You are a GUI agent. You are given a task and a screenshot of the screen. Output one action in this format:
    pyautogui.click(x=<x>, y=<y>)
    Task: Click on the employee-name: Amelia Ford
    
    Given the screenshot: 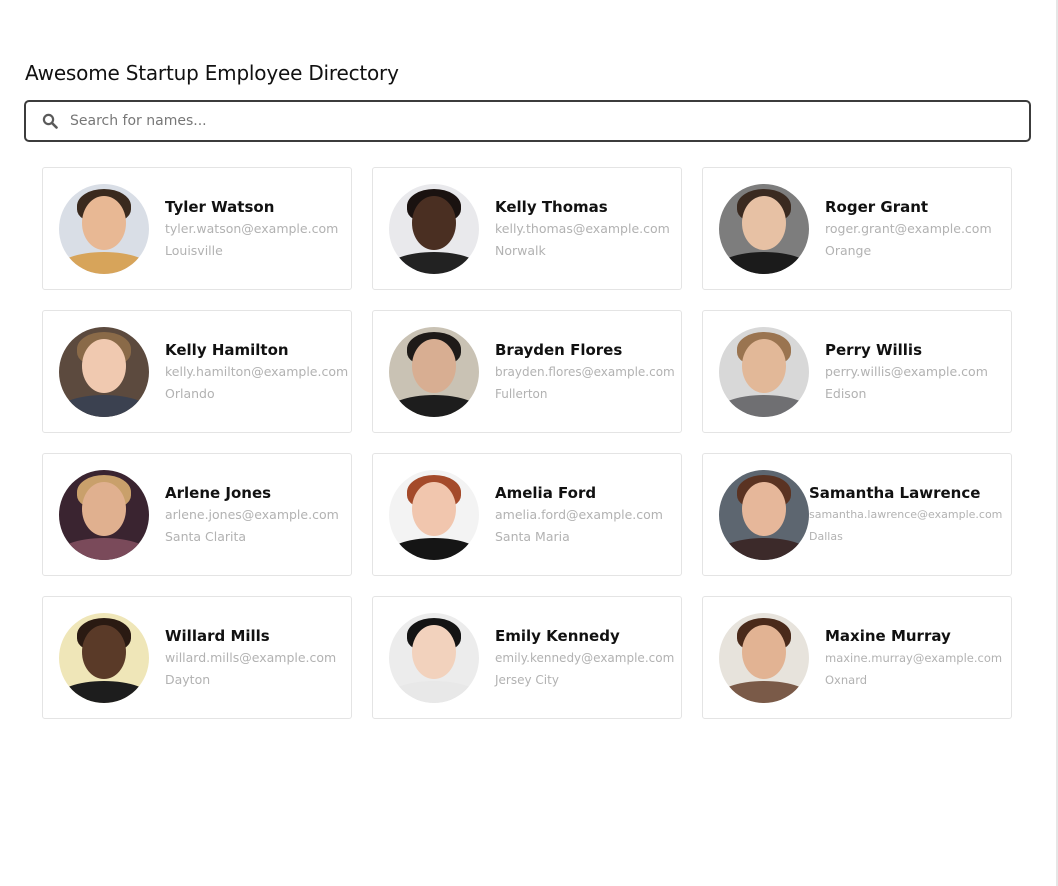 What is the action you would take?
    pyautogui.click(x=546, y=492)
    